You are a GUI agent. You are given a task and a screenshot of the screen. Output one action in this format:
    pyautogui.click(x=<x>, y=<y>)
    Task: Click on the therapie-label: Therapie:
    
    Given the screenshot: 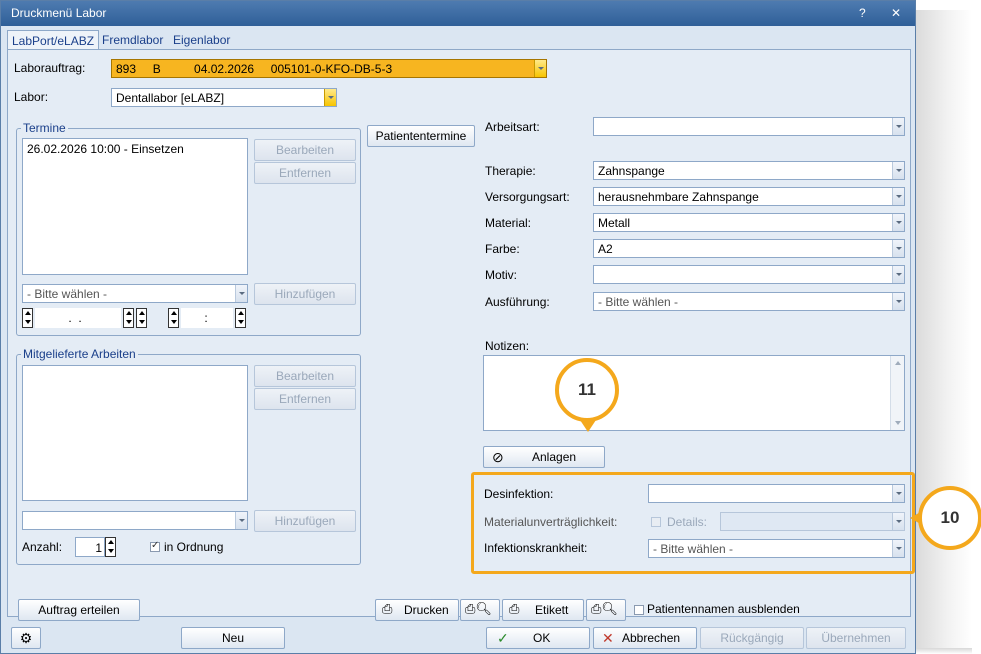 What is the action you would take?
    pyautogui.click(x=510, y=171)
    